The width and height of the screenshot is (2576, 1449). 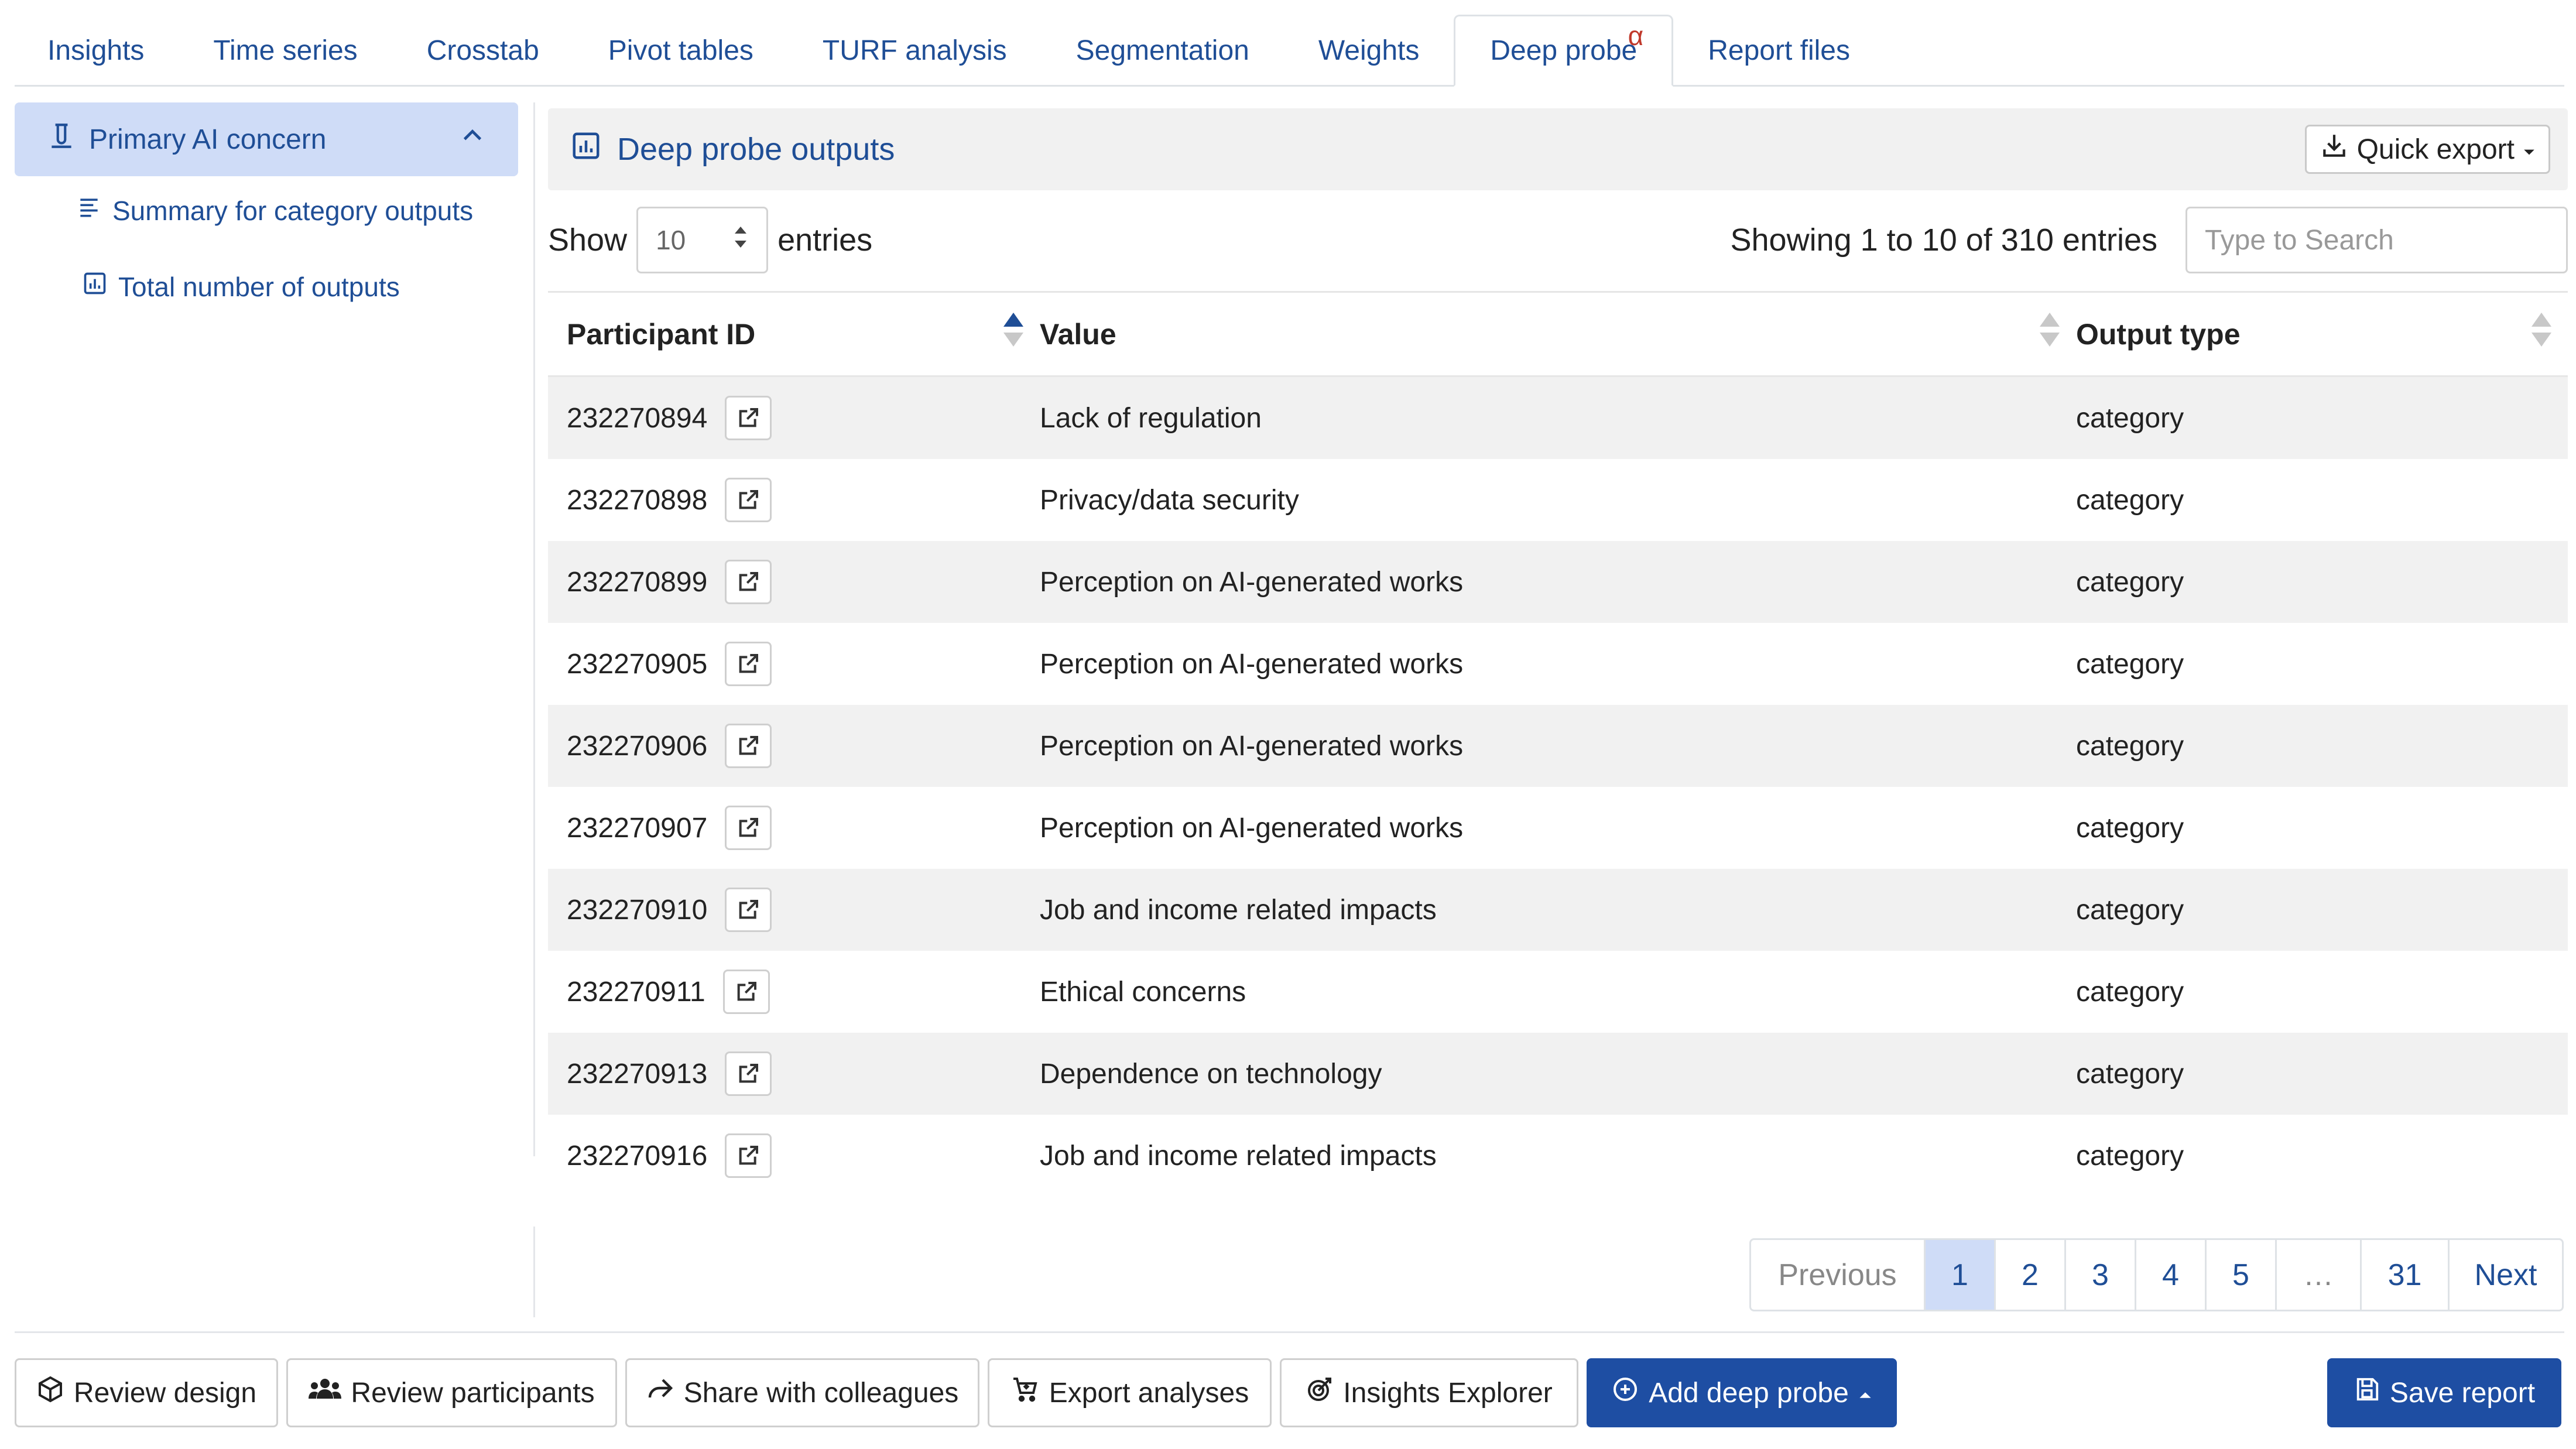 What do you see at coordinates (2322, 334) in the screenshot?
I see `header-output-type: Output type` at bounding box center [2322, 334].